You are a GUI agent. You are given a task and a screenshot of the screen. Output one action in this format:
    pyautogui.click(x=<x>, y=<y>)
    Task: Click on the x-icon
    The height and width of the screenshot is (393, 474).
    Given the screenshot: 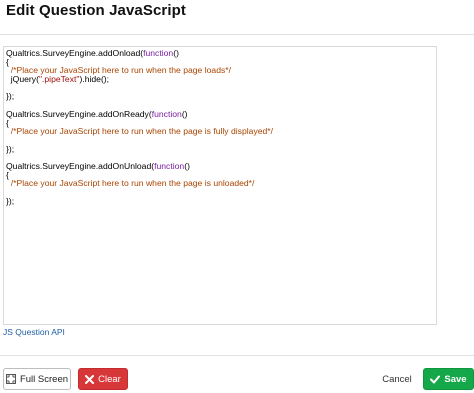 What is the action you would take?
    pyautogui.click(x=90, y=379)
    